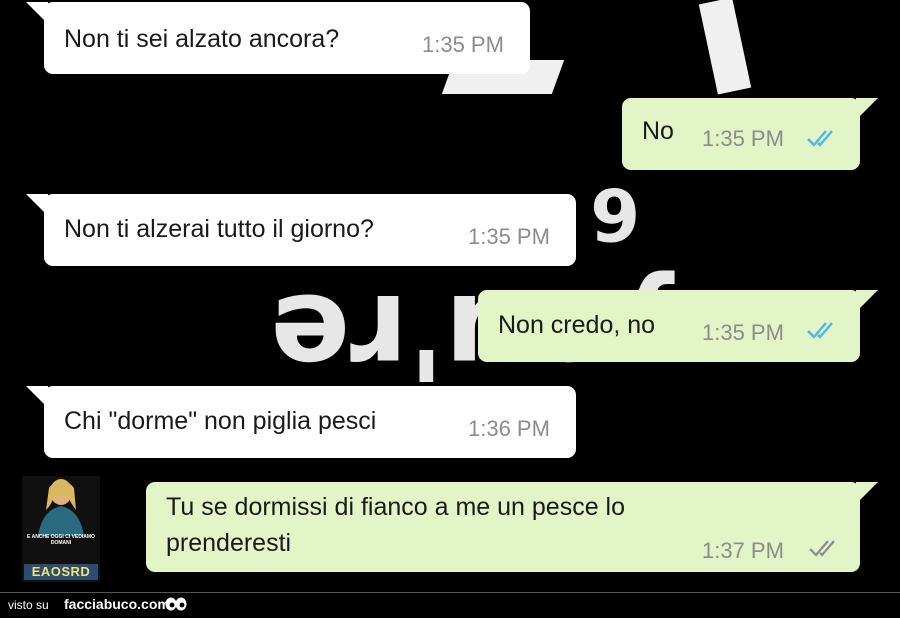 This screenshot has width=900, height=618. What do you see at coordinates (220, 421) in the screenshot?
I see `message-text: Chi "dorme" non piglia pesci` at bounding box center [220, 421].